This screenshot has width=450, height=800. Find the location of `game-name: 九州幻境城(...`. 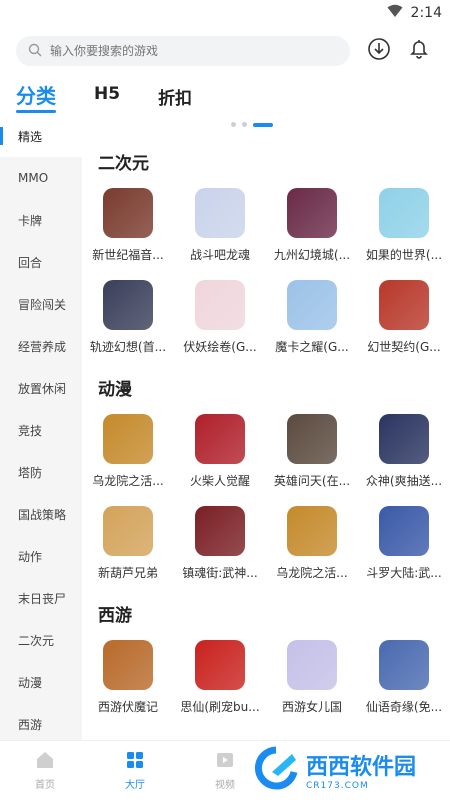

game-name: 九州幻境城(... is located at coordinates (312, 255).